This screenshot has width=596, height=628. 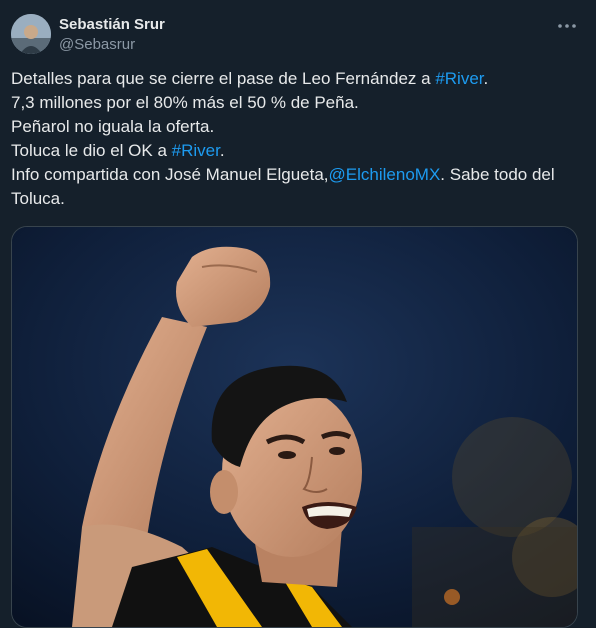 What do you see at coordinates (112, 45) in the screenshot?
I see `author-handle: @Sebasrur` at bounding box center [112, 45].